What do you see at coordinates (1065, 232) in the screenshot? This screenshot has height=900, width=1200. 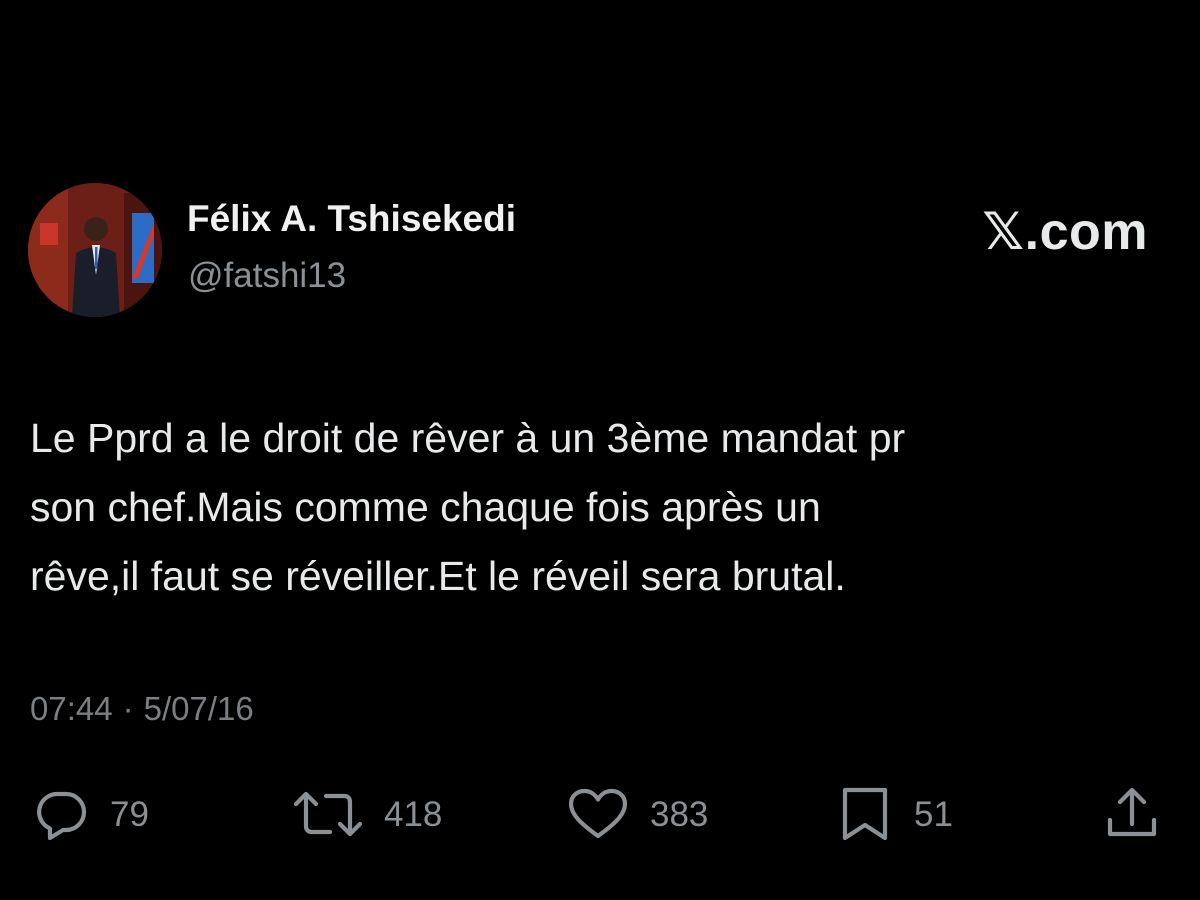 I see `x-logo: 𝕏.com` at bounding box center [1065, 232].